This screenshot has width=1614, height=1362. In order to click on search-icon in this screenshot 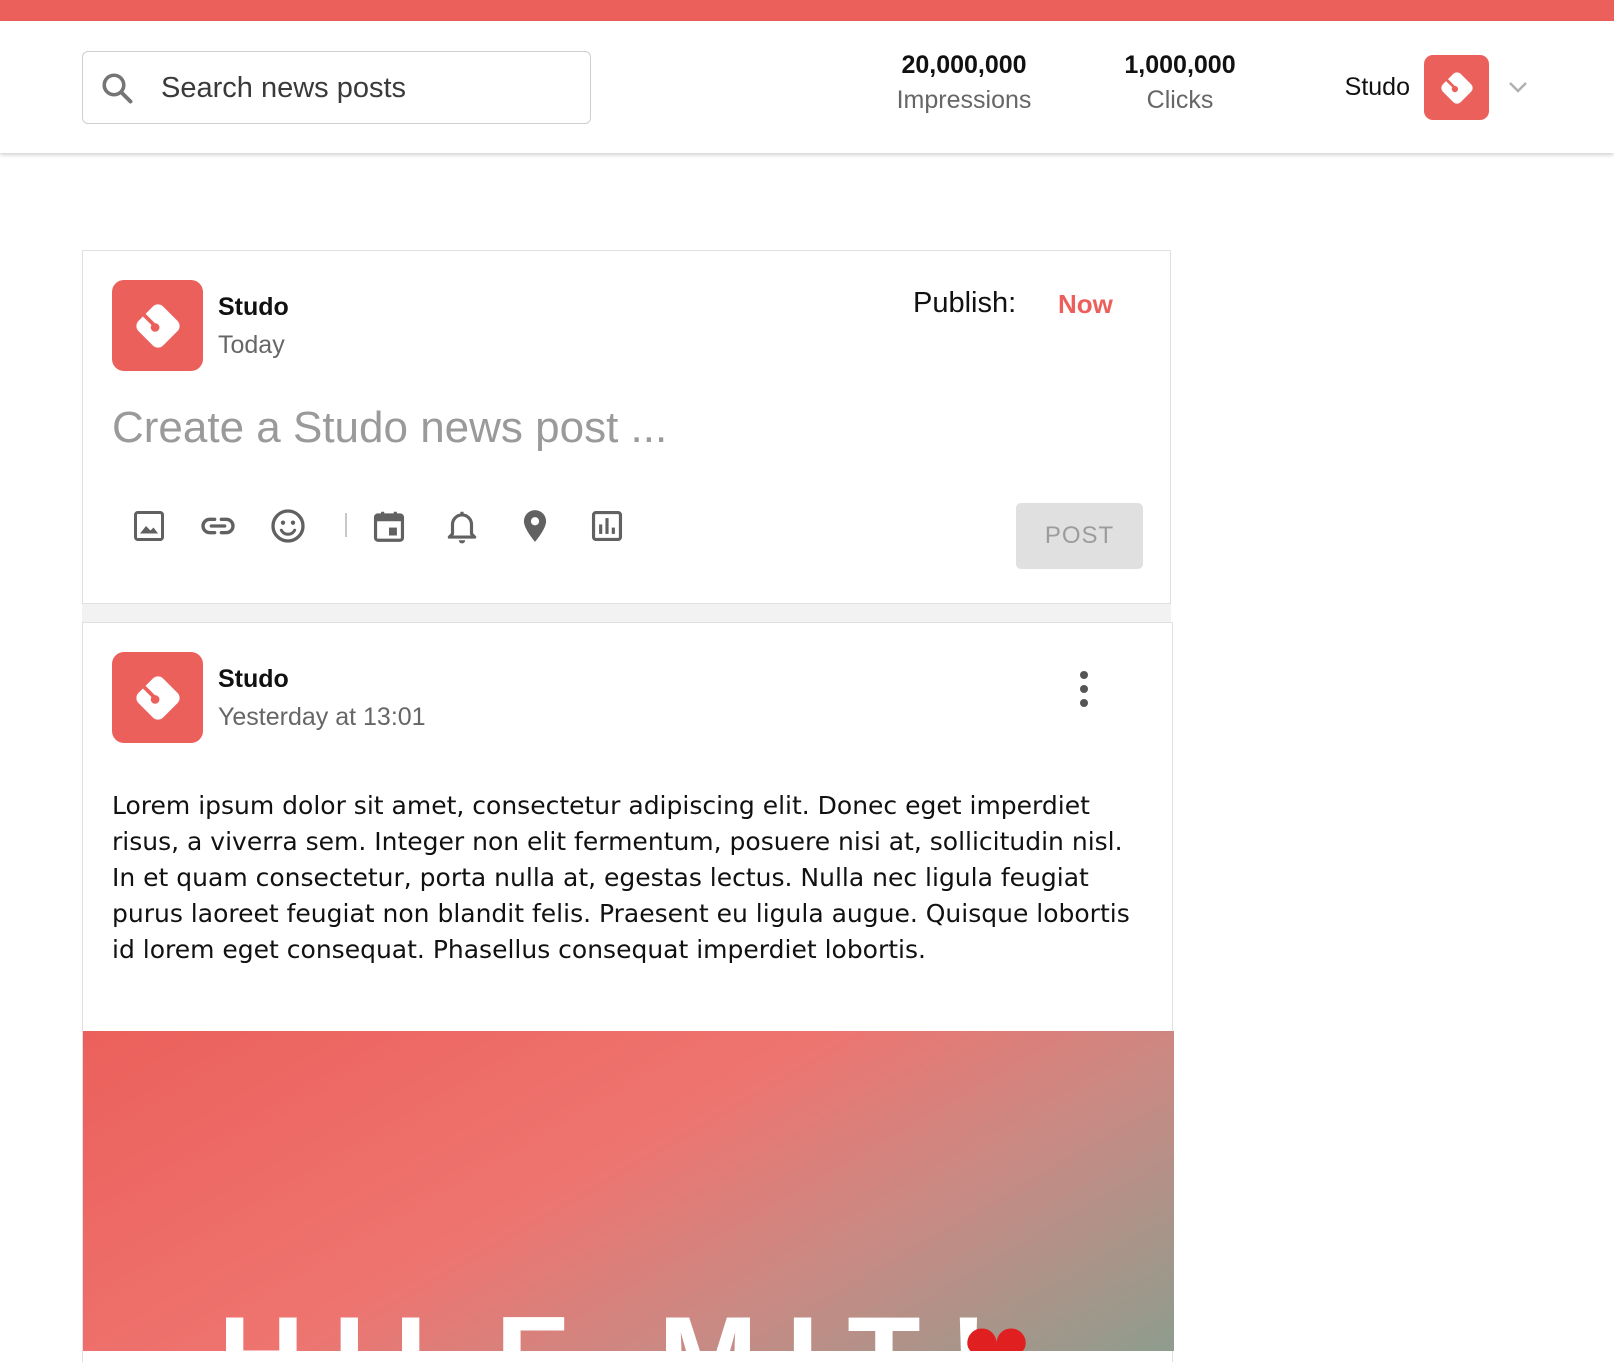, I will do `click(117, 88)`.